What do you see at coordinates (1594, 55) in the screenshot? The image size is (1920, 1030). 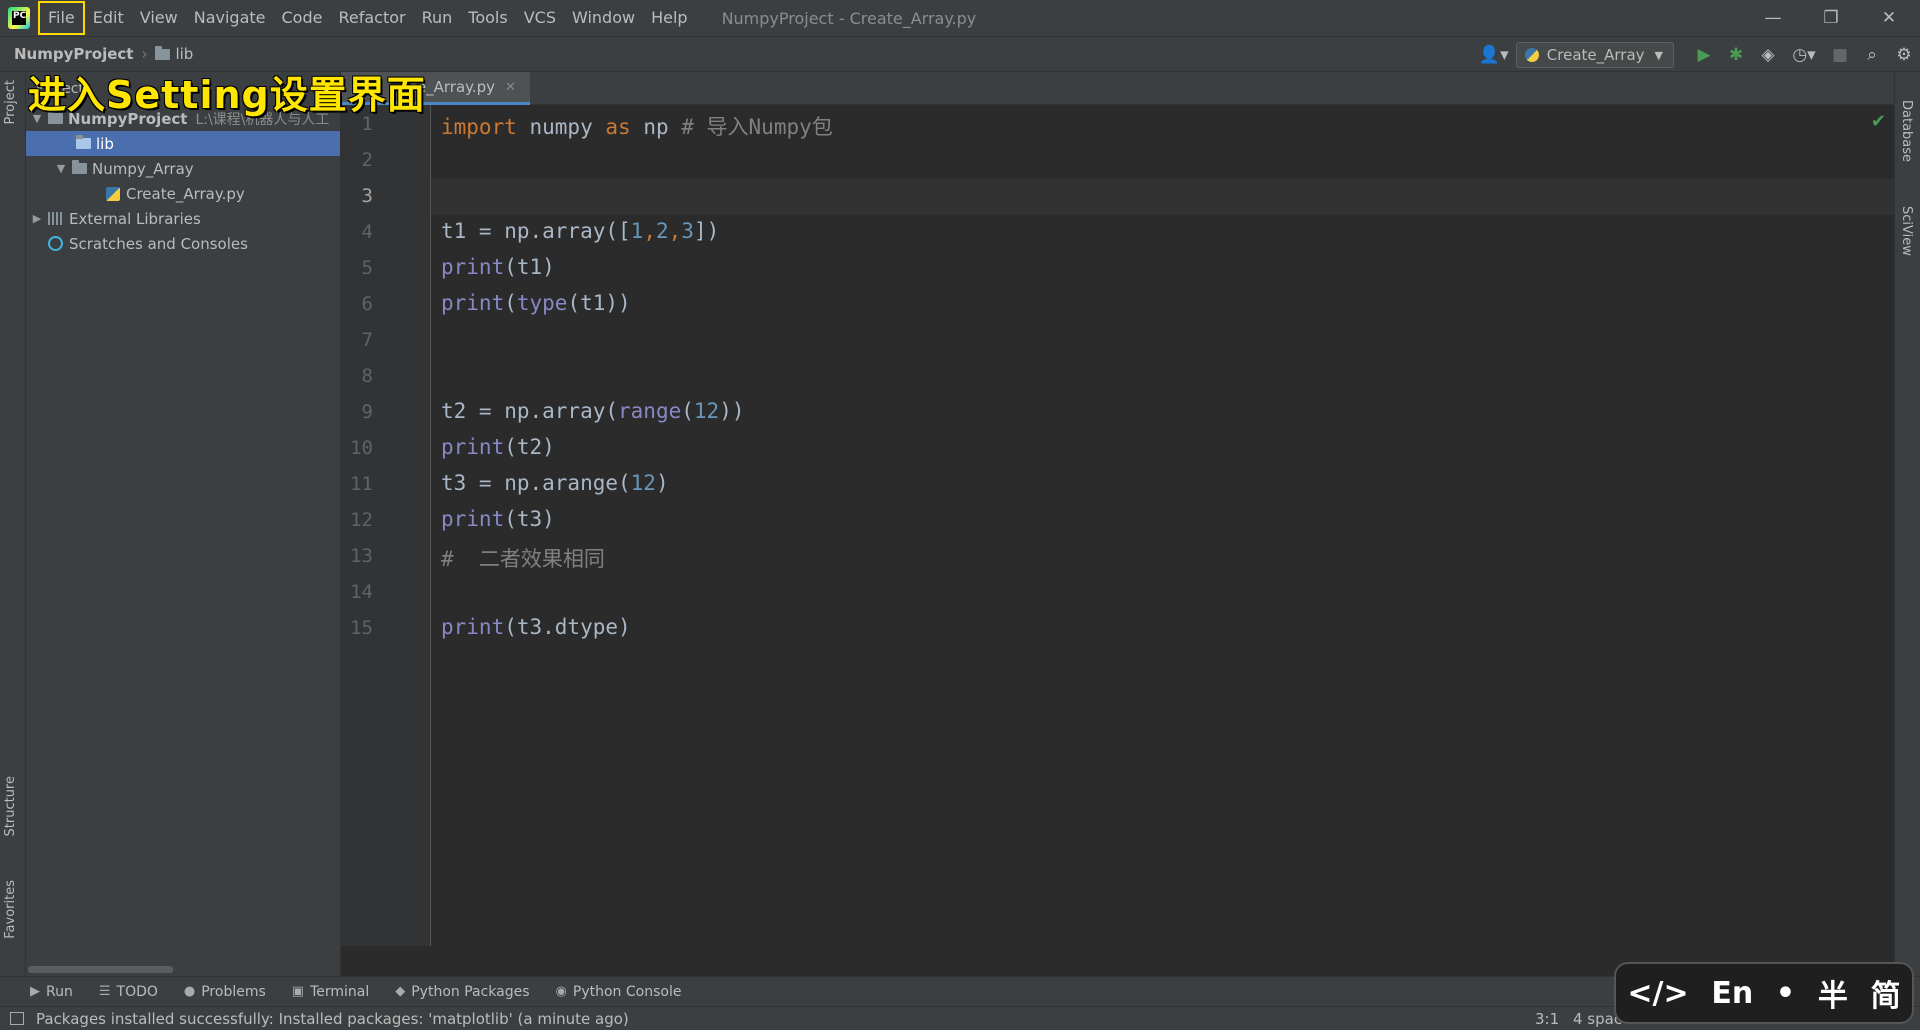 I see `run-config-selector: Create_Array ▼` at bounding box center [1594, 55].